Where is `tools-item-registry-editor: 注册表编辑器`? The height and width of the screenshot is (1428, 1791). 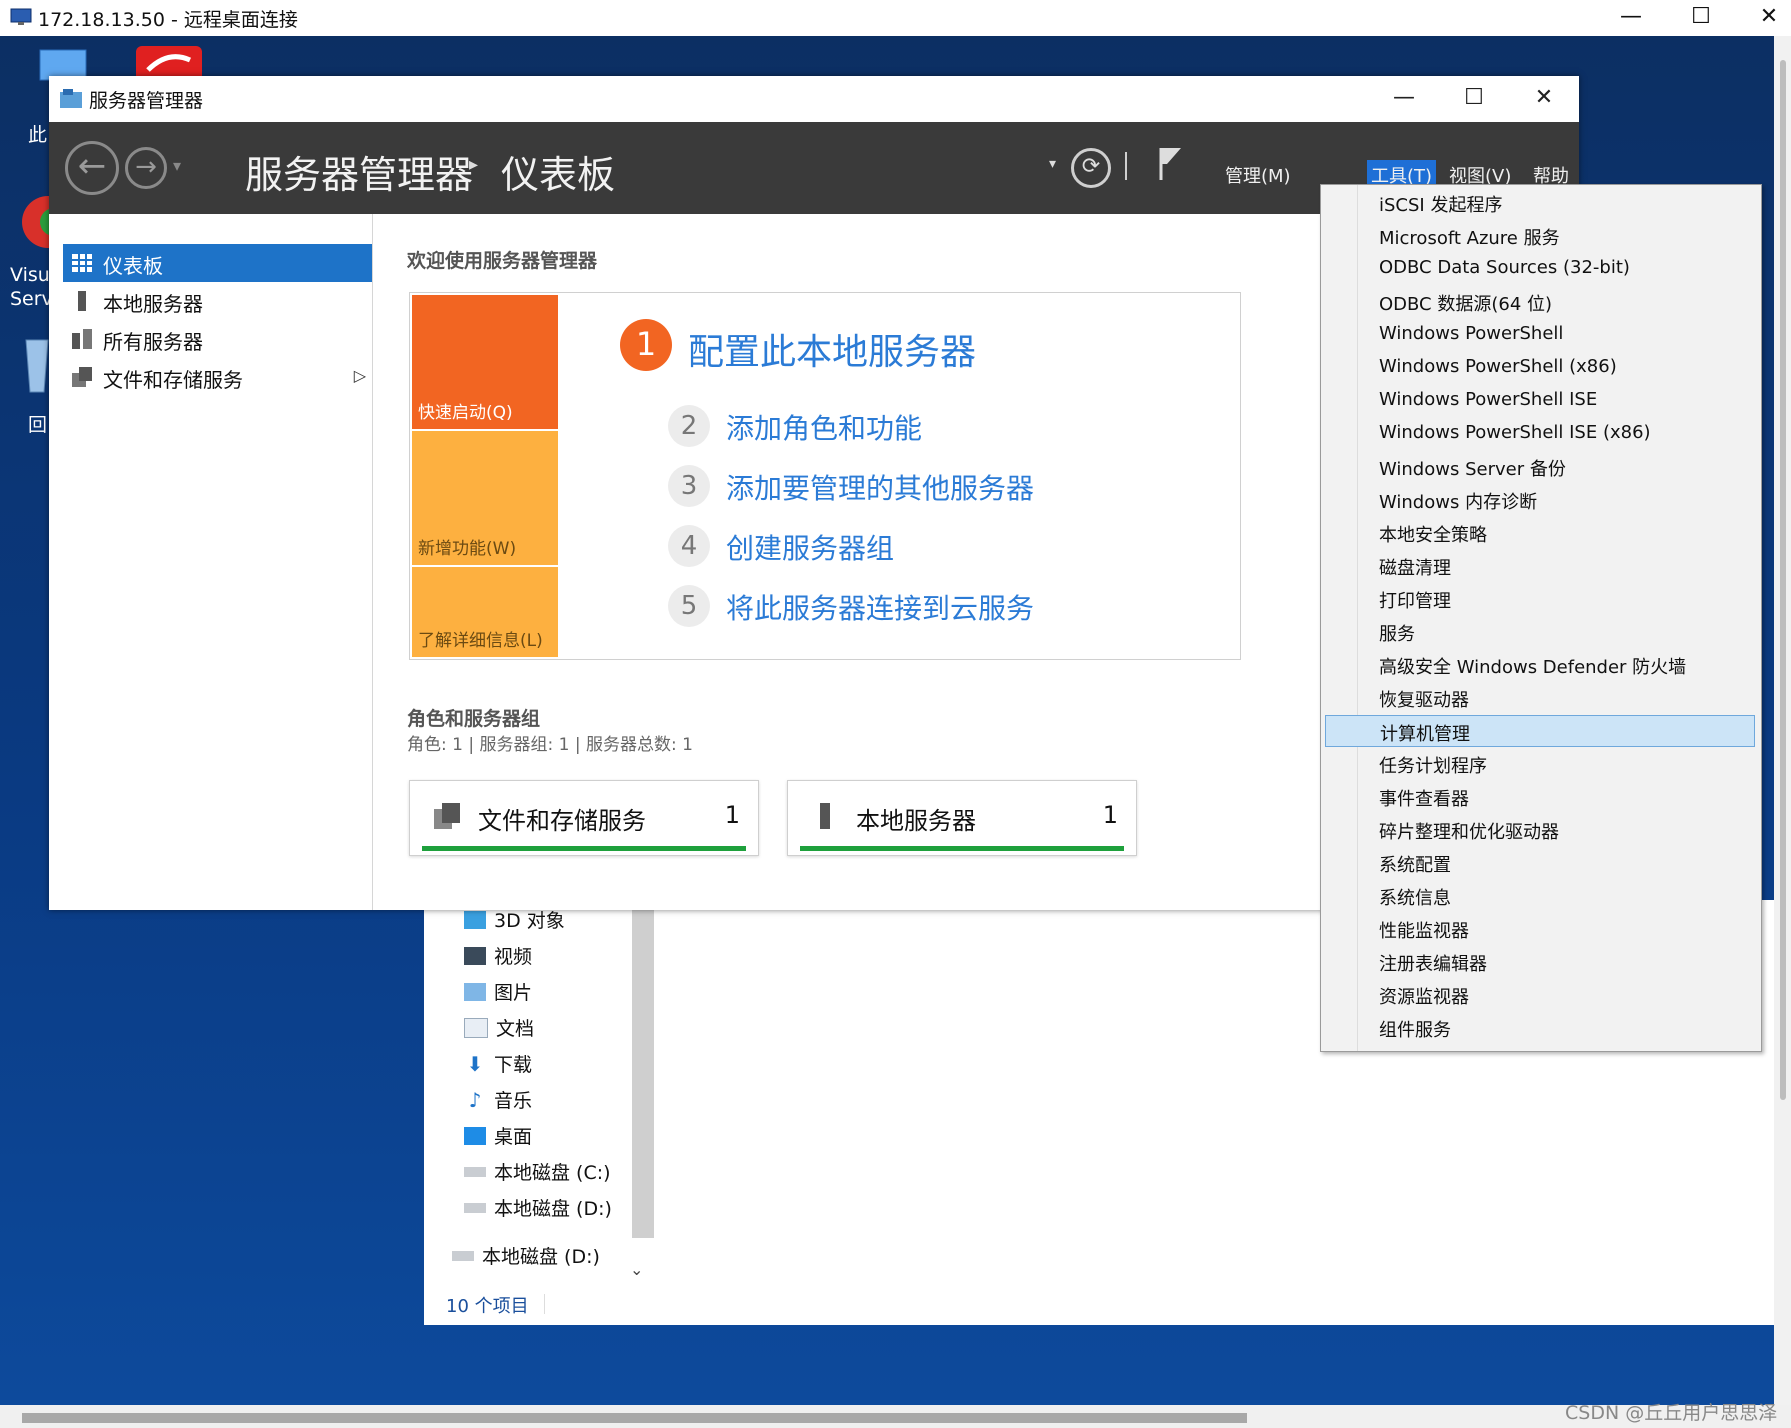
tools-item-registry-editor: 注册表编辑器 is located at coordinates (1540, 962).